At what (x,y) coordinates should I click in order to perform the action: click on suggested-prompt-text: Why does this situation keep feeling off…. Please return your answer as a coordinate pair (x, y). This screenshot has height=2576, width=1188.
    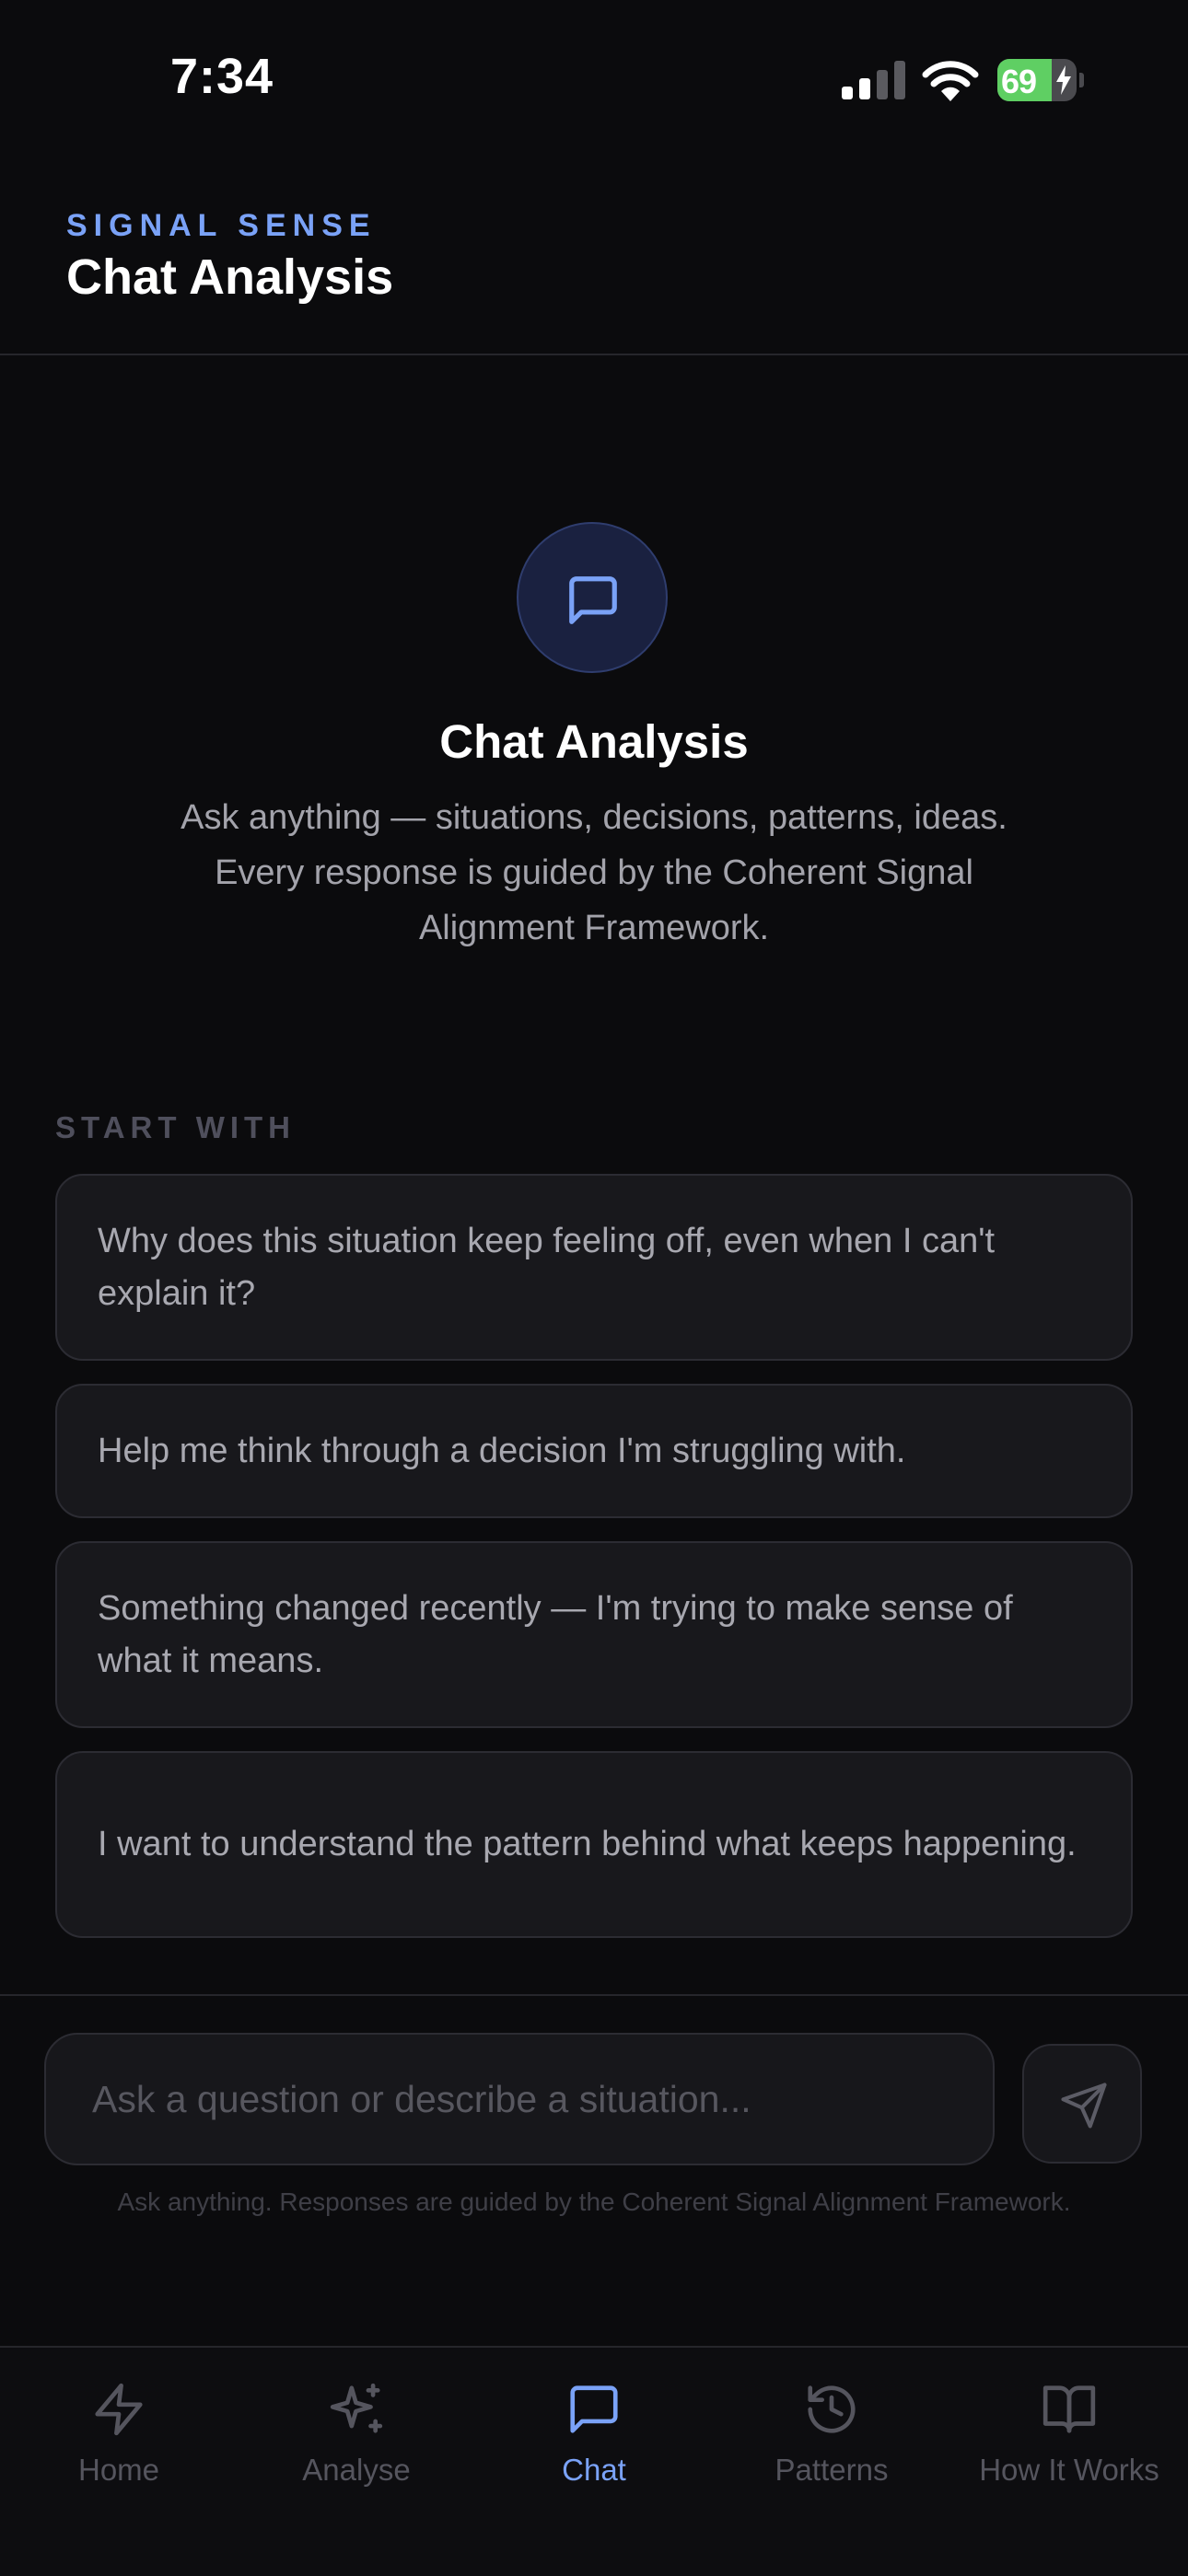
    Looking at the image, I should click on (547, 1267).